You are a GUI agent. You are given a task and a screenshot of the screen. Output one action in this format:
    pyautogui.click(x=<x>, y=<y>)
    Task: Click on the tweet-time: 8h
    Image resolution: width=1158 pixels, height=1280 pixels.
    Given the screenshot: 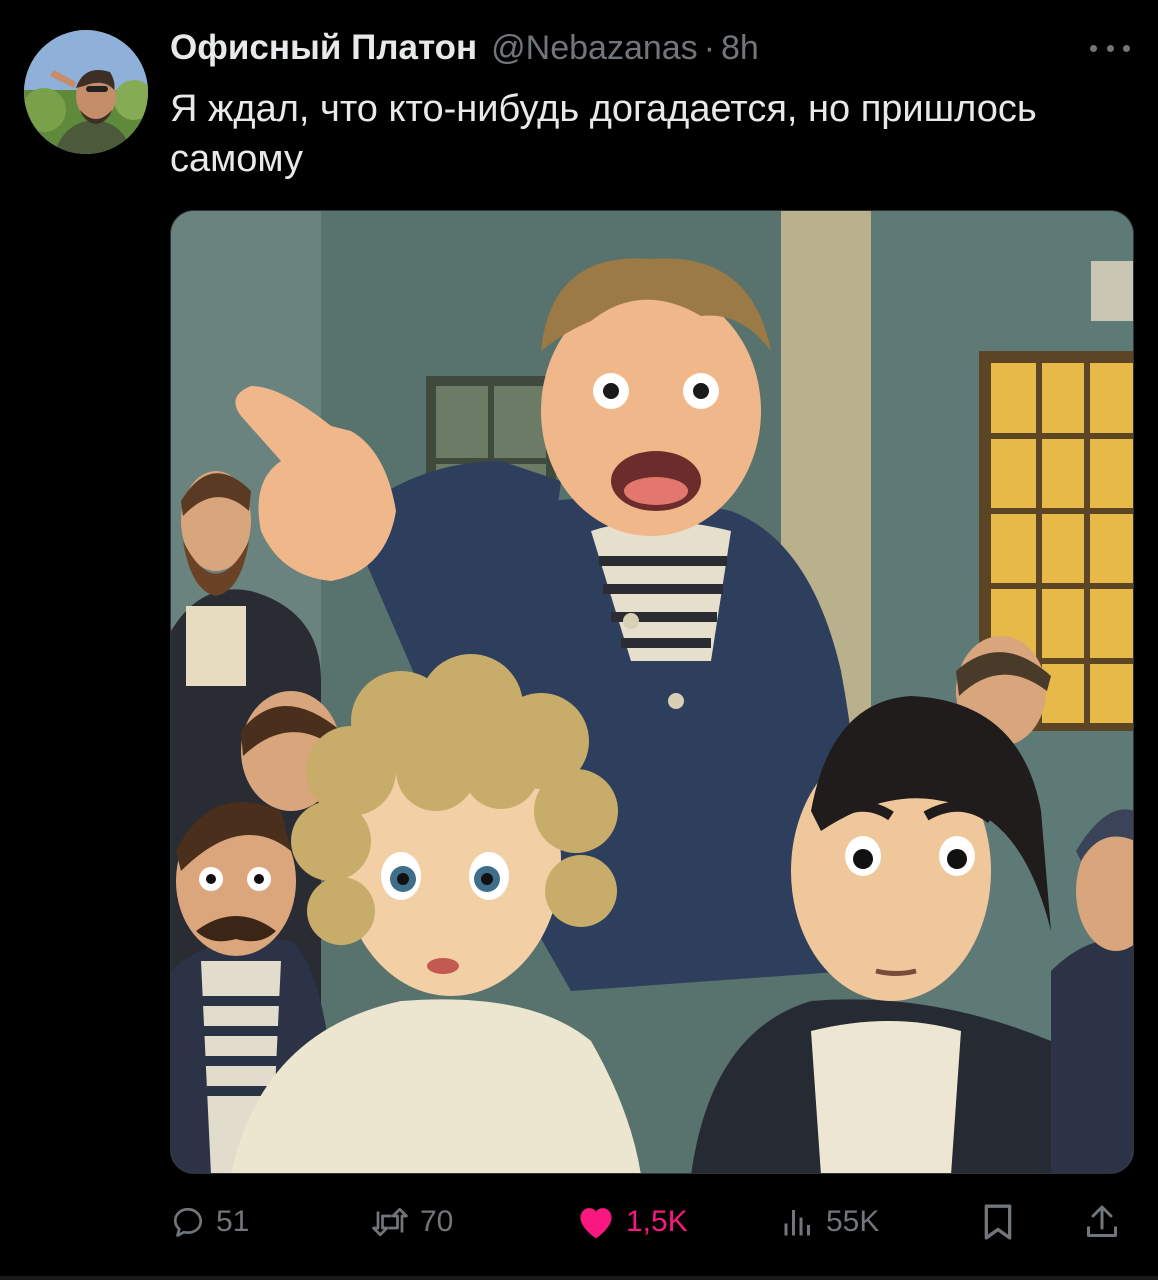 What is the action you would take?
    pyautogui.click(x=740, y=48)
    